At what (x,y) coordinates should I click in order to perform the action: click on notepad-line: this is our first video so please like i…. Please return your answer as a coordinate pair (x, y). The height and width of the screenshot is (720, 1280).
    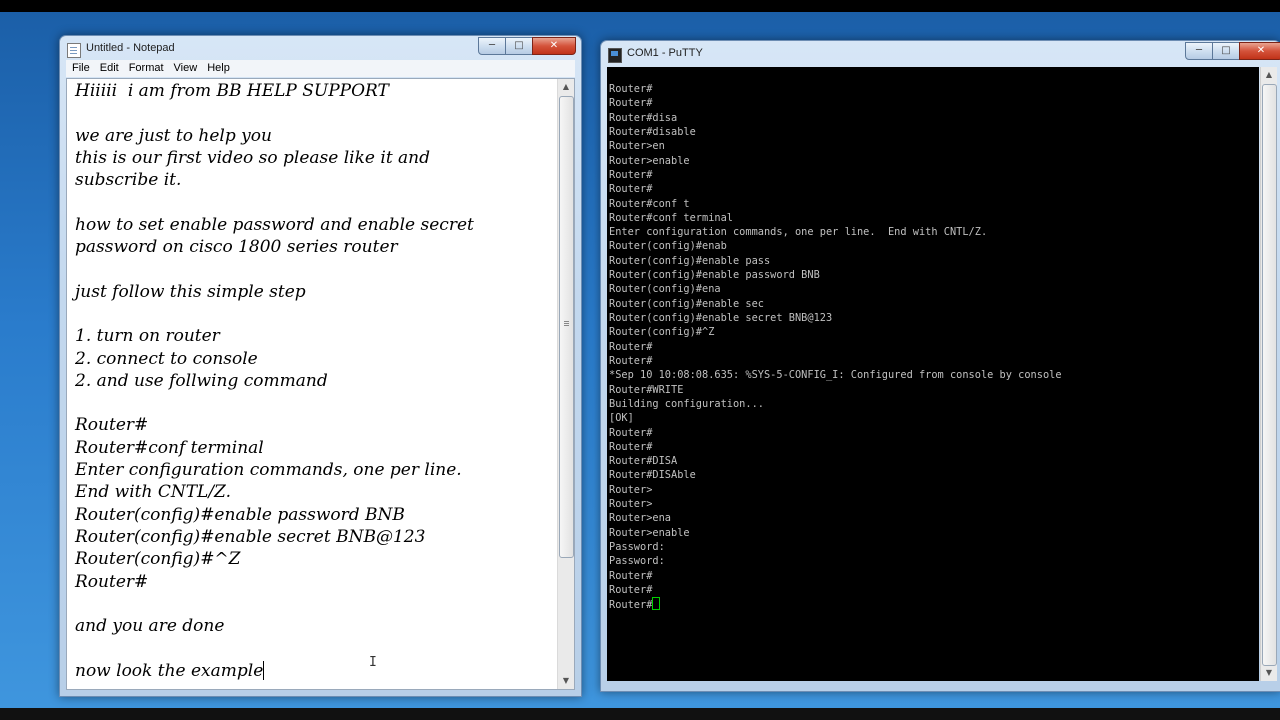
    Looking at the image, I should click on (315, 158).